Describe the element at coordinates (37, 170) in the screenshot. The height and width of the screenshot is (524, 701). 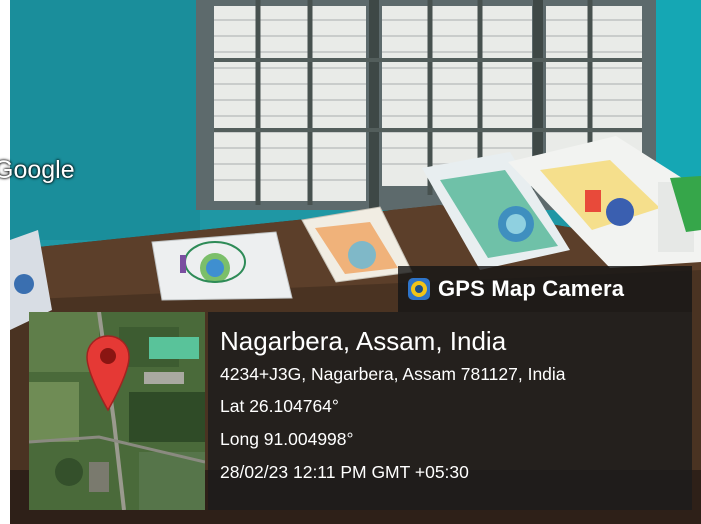
I see `map-logo: Google` at that location.